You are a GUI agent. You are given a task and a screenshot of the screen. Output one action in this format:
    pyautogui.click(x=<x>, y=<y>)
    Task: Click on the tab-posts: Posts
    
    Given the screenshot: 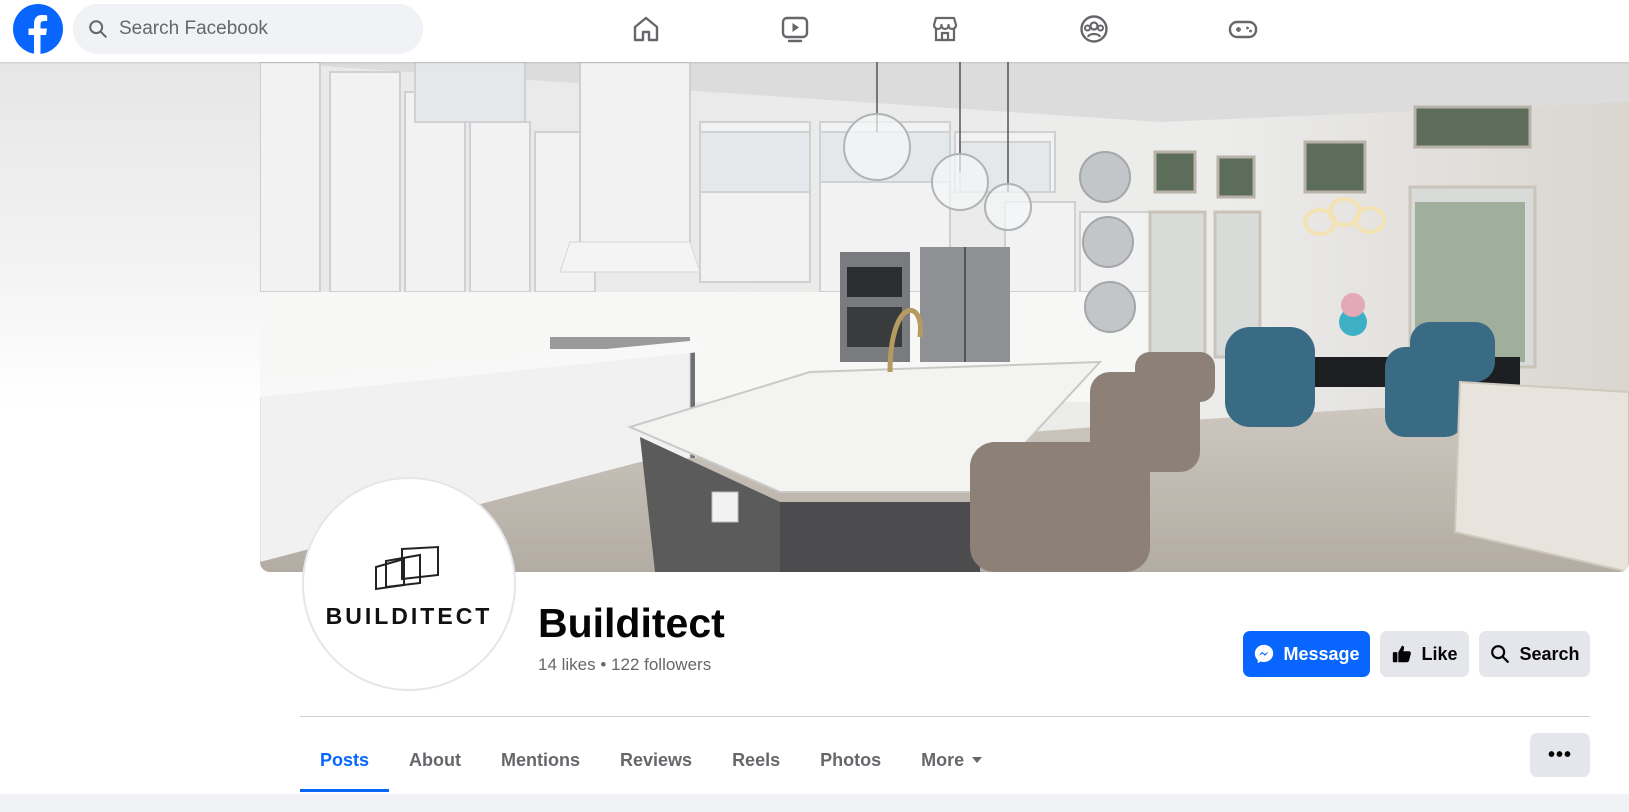 What is the action you would take?
    pyautogui.click(x=345, y=760)
    